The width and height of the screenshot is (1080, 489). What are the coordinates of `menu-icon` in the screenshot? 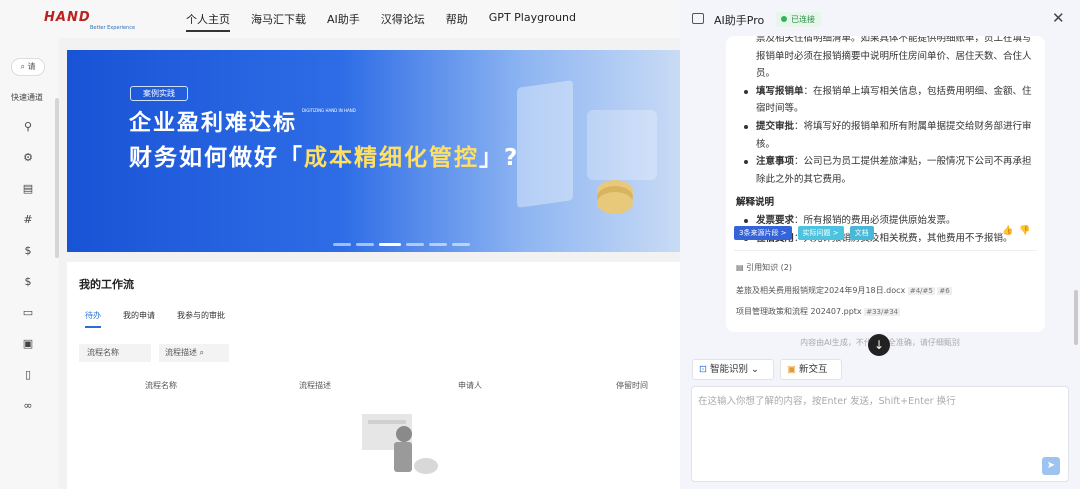 It's located at (698, 18).